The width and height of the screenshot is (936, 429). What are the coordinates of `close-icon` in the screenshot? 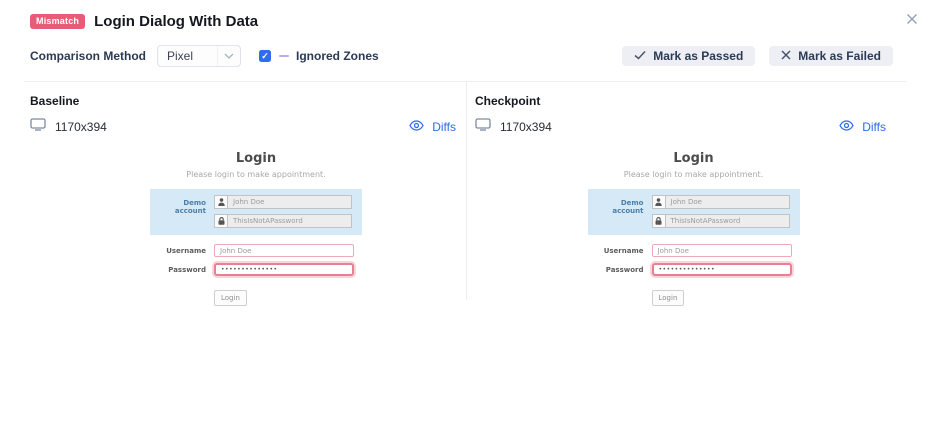 It's located at (912, 21).